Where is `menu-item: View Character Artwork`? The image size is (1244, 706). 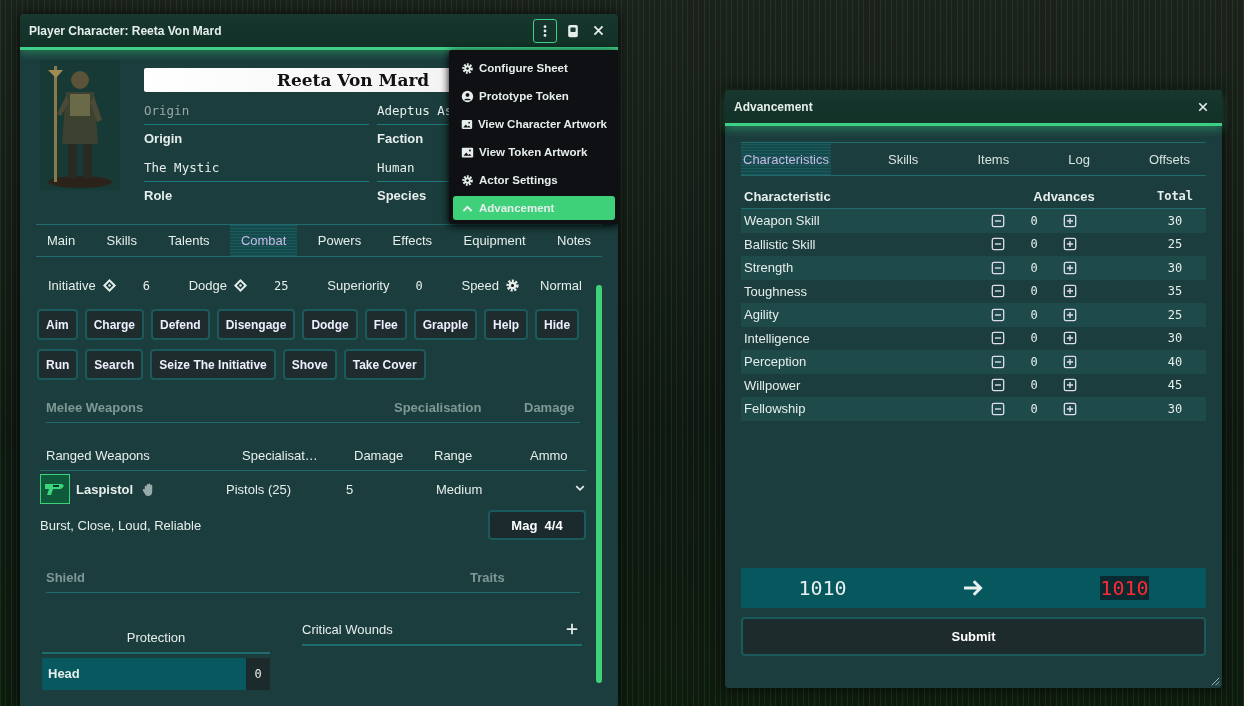
menu-item: View Character Artwork is located at coordinates (534, 124).